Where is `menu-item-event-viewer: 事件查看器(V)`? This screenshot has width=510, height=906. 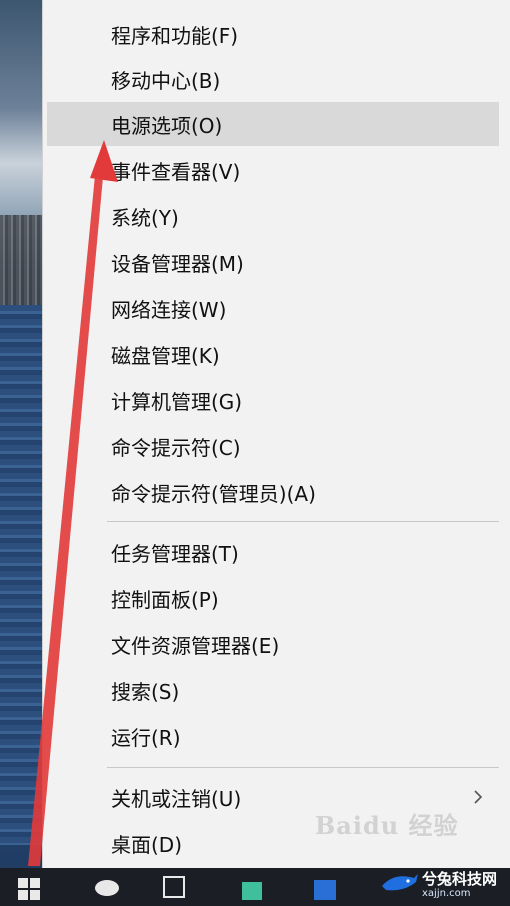
menu-item-event-viewer: 事件查看器(V) is located at coordinates (273, 170).